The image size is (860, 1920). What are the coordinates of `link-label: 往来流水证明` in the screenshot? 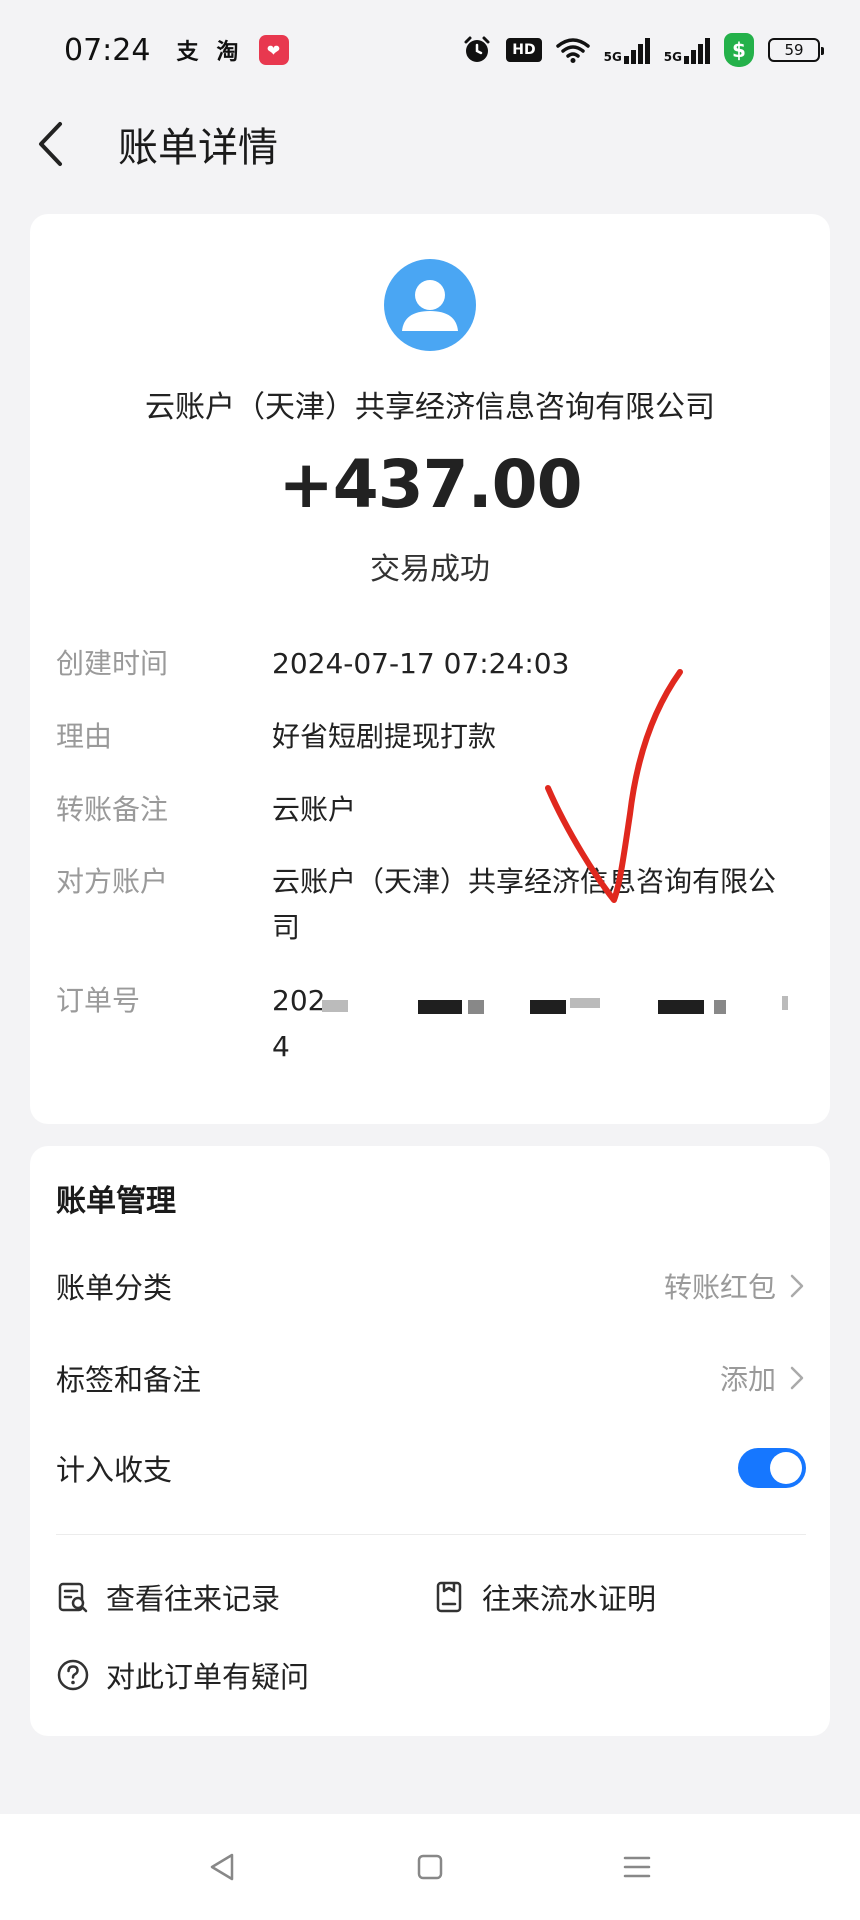 It's located at (569, 1599).